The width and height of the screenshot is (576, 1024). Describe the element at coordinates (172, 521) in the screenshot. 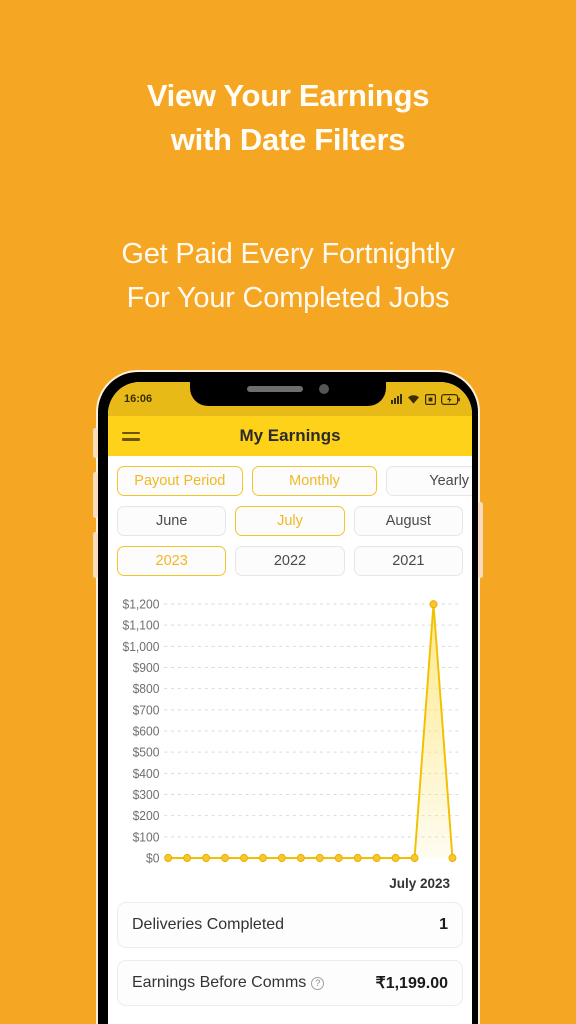

I see `filter-month-june: June` at that location.